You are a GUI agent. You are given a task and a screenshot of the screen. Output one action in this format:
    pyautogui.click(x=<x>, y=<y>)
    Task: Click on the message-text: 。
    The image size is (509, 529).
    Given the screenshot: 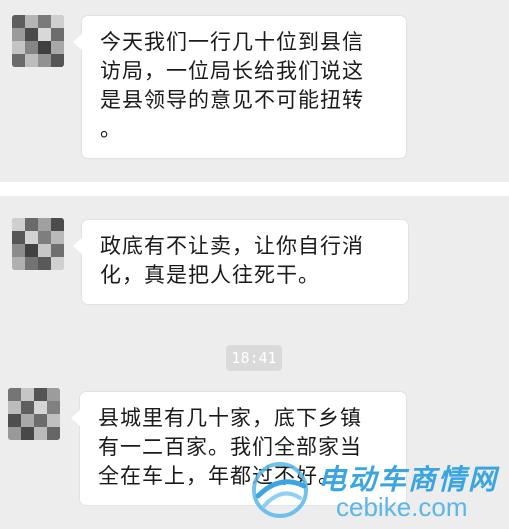 What is the action you would take?
    pyautogui.click(x=111, y=129)
    